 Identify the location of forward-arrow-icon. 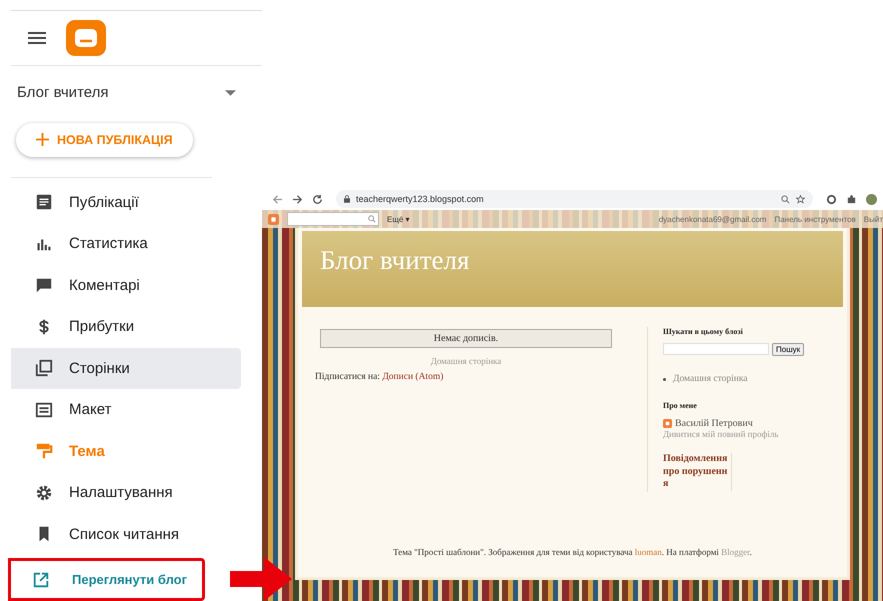
(297, 199).